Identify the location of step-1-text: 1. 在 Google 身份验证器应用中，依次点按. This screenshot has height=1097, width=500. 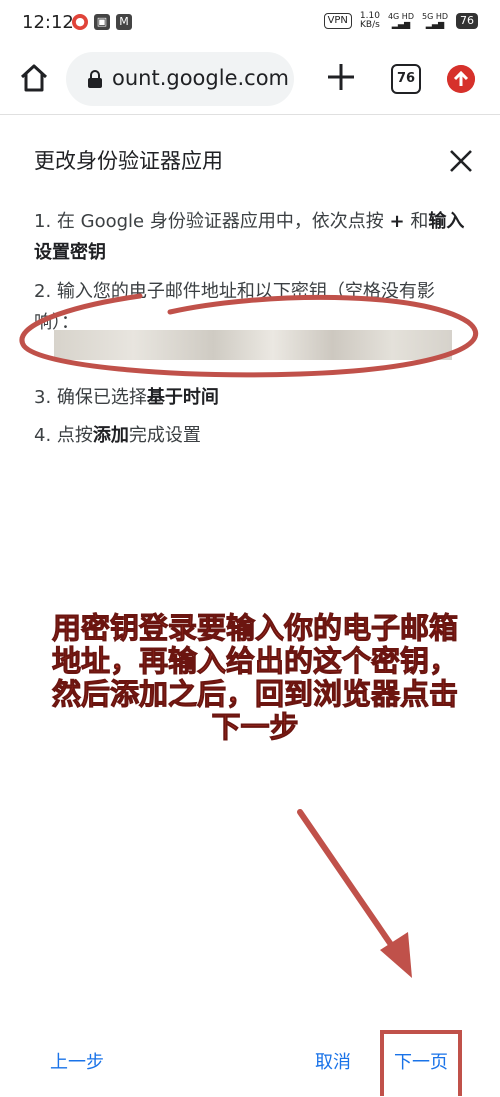
(212, 221).